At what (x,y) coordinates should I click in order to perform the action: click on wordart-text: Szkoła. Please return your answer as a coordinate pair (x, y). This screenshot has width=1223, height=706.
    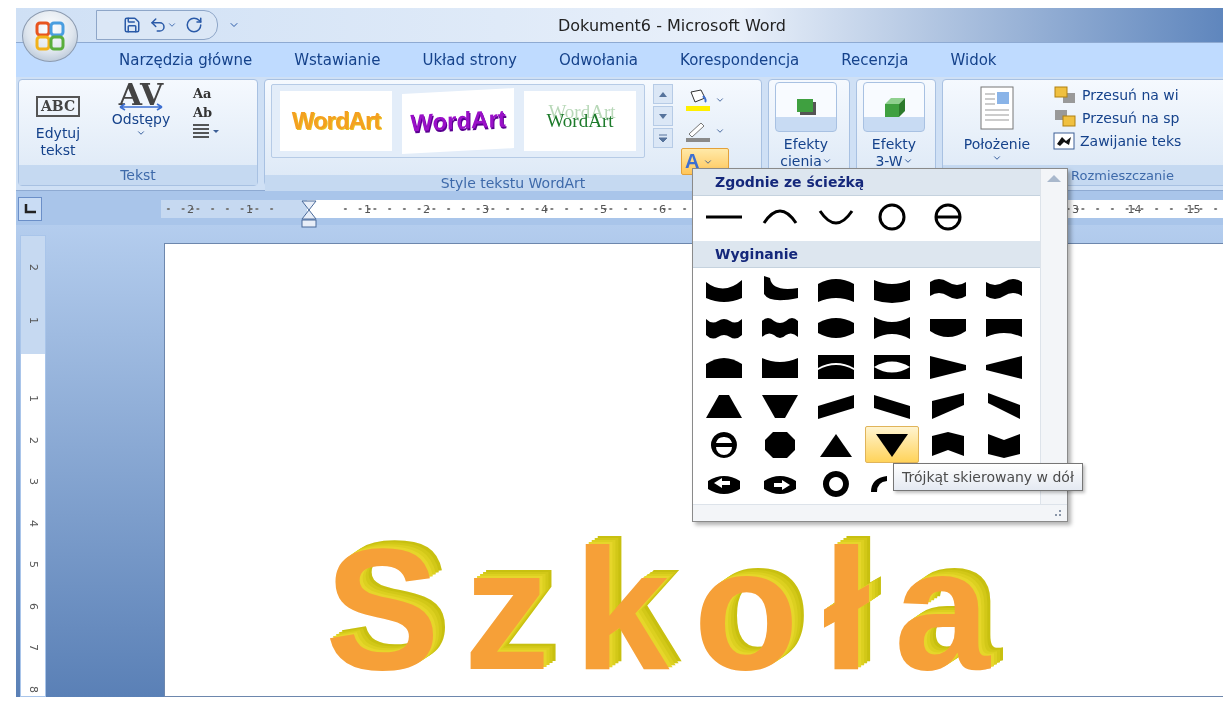
    Looking at the image, I should click on (669, 604).